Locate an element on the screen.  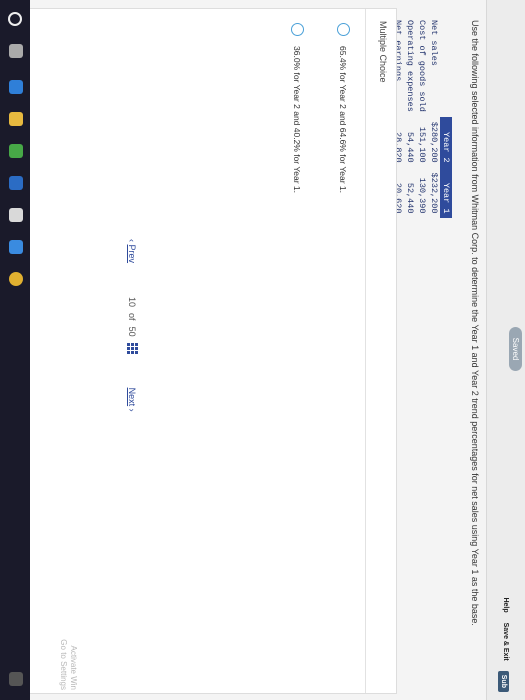
saved-indicator: Saved is located at coordinates (515, 349).